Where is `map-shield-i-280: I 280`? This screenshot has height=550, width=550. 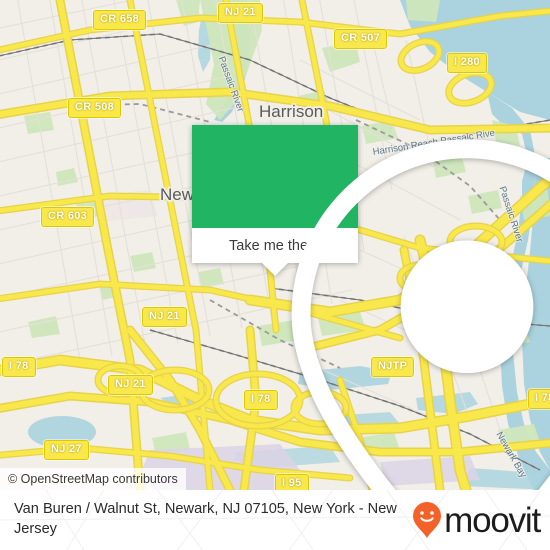
map-shield-i-280: I 280 is located at coordinates (467, 63).